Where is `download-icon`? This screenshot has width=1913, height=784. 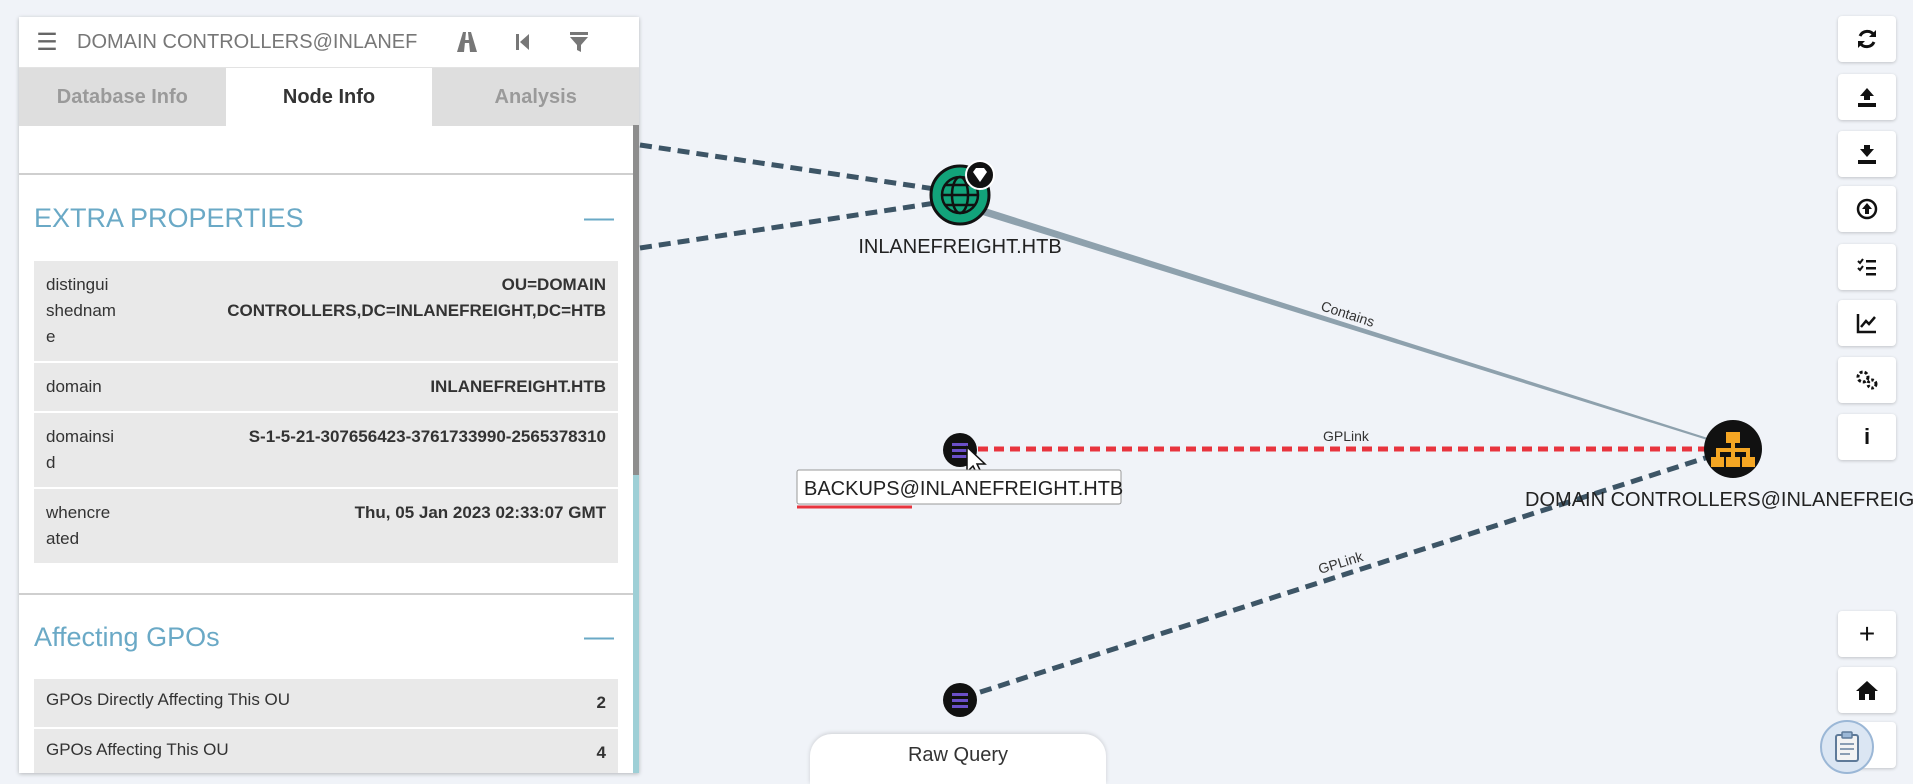
download-icon is located at coordinates (1867, 154).